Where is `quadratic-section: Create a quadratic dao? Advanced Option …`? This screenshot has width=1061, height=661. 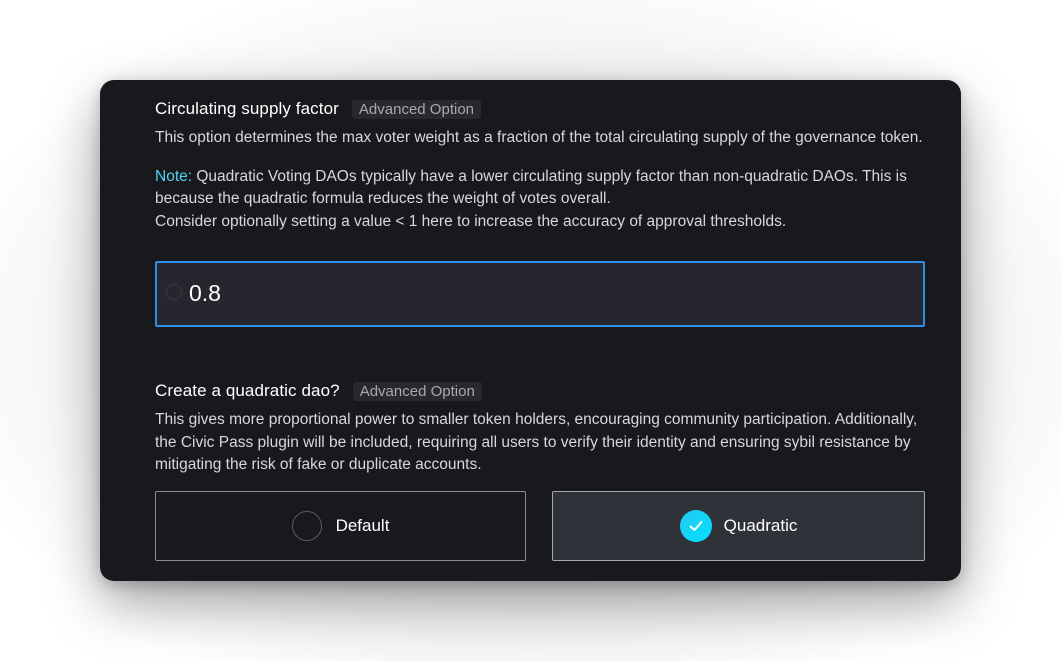 quadratic-section: Create a quadratic dao? Advanced Option … is located at coordinates (540, 428).